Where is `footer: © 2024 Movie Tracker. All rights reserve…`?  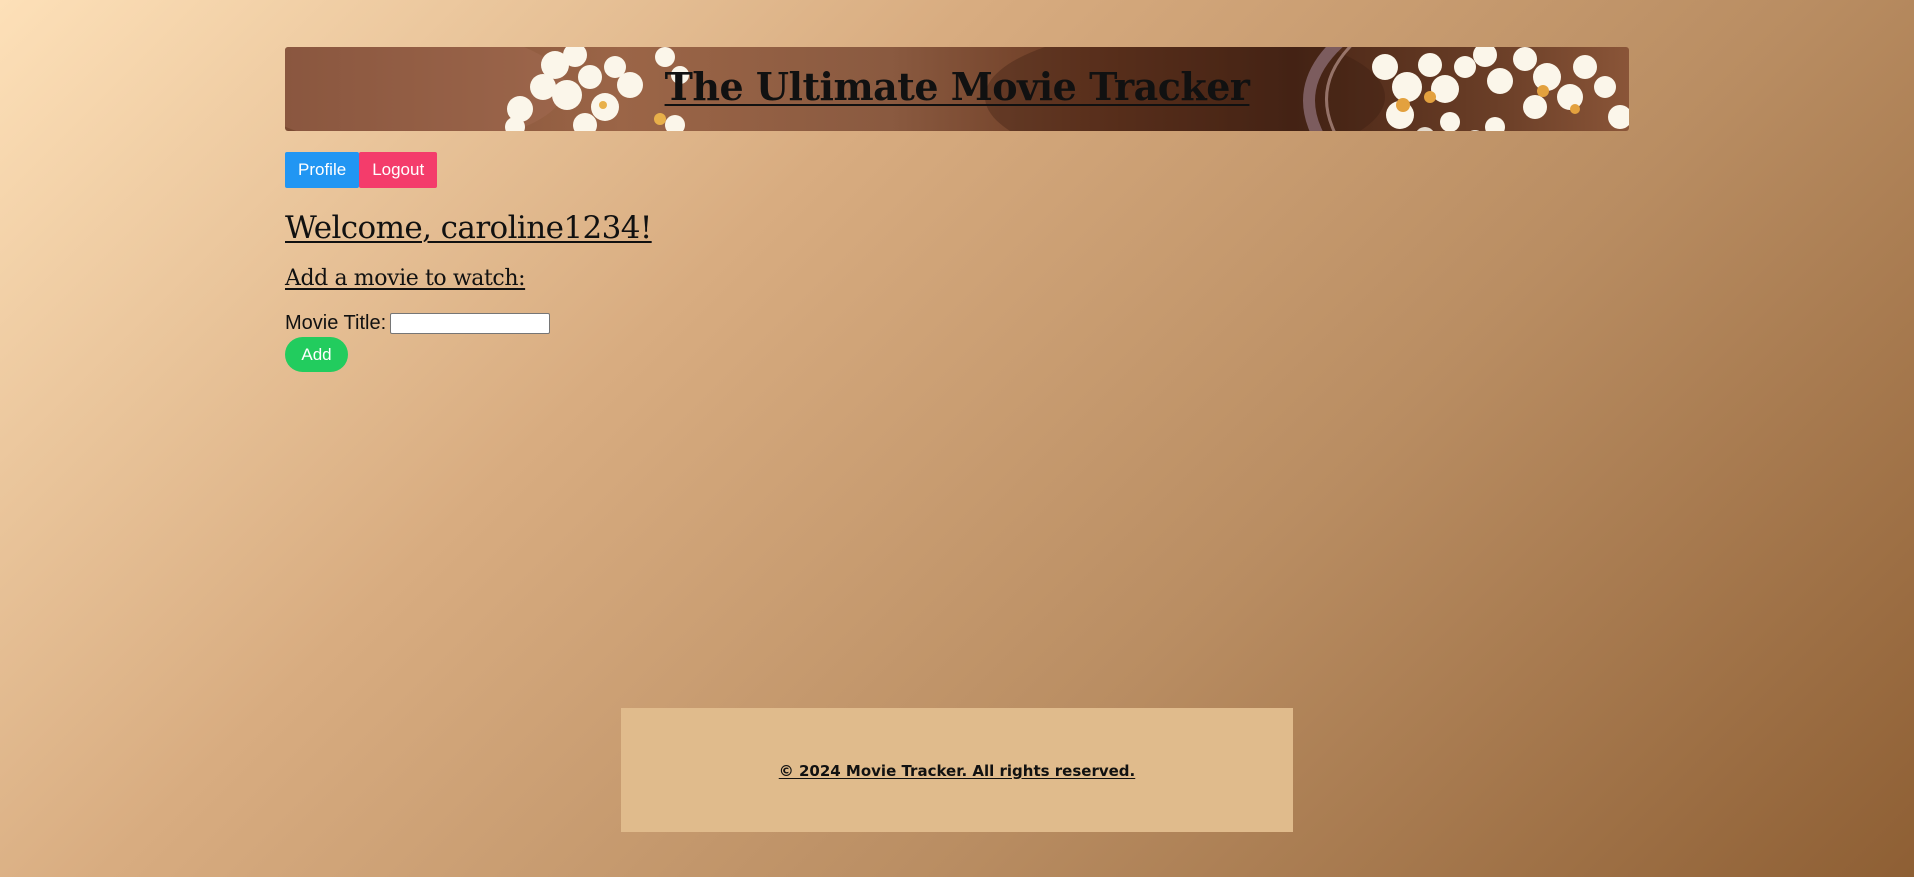 footer: © 2024 Movie Tracker. All rights reserve… is located at coordinates (957, 770).